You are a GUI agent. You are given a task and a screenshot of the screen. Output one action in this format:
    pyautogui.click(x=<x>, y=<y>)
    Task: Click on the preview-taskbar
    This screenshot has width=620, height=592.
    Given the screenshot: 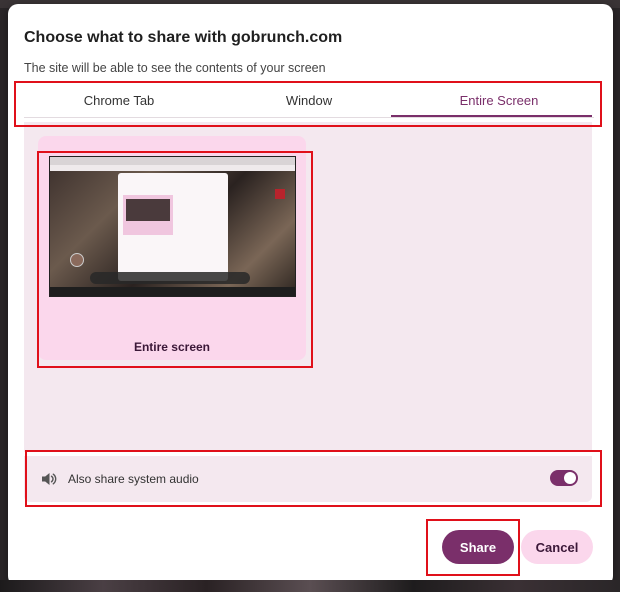 What is the action you would take?
    pyautogui.click(x=172, y=291)
    